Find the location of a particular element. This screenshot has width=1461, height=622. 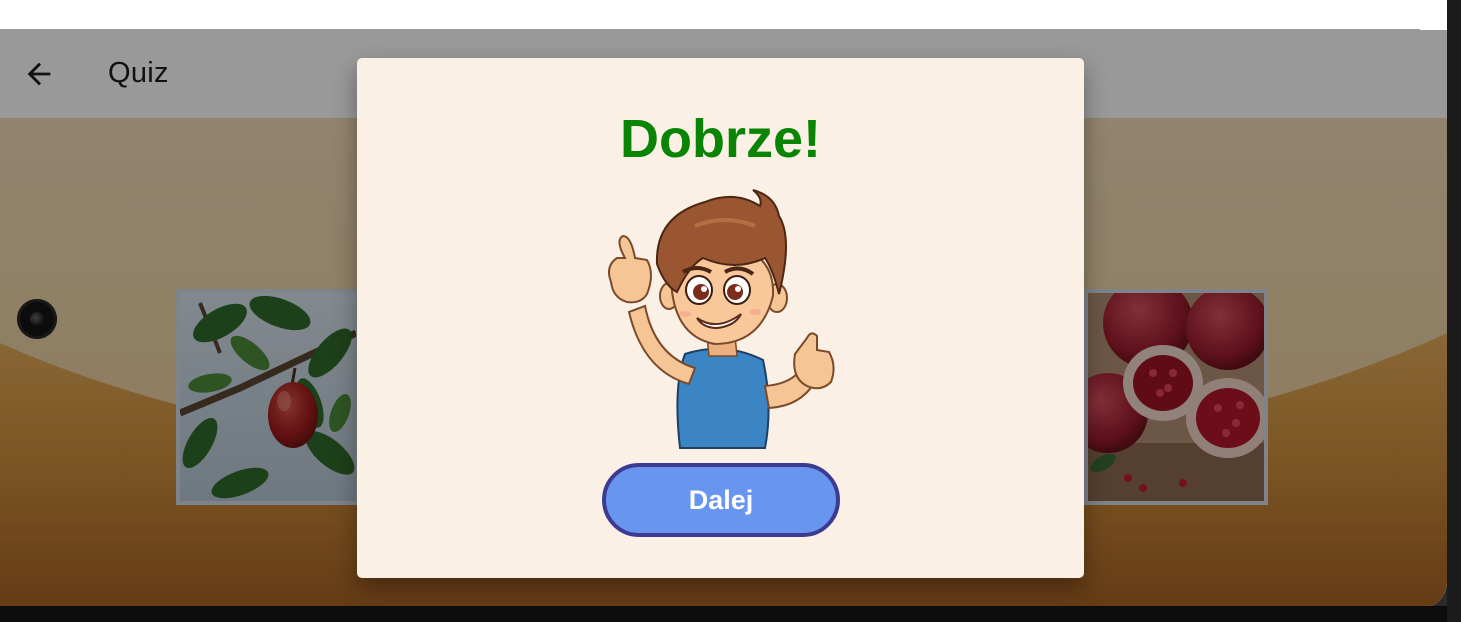

thumbs-up-boy-illustration is located at coordinates (721, 319).